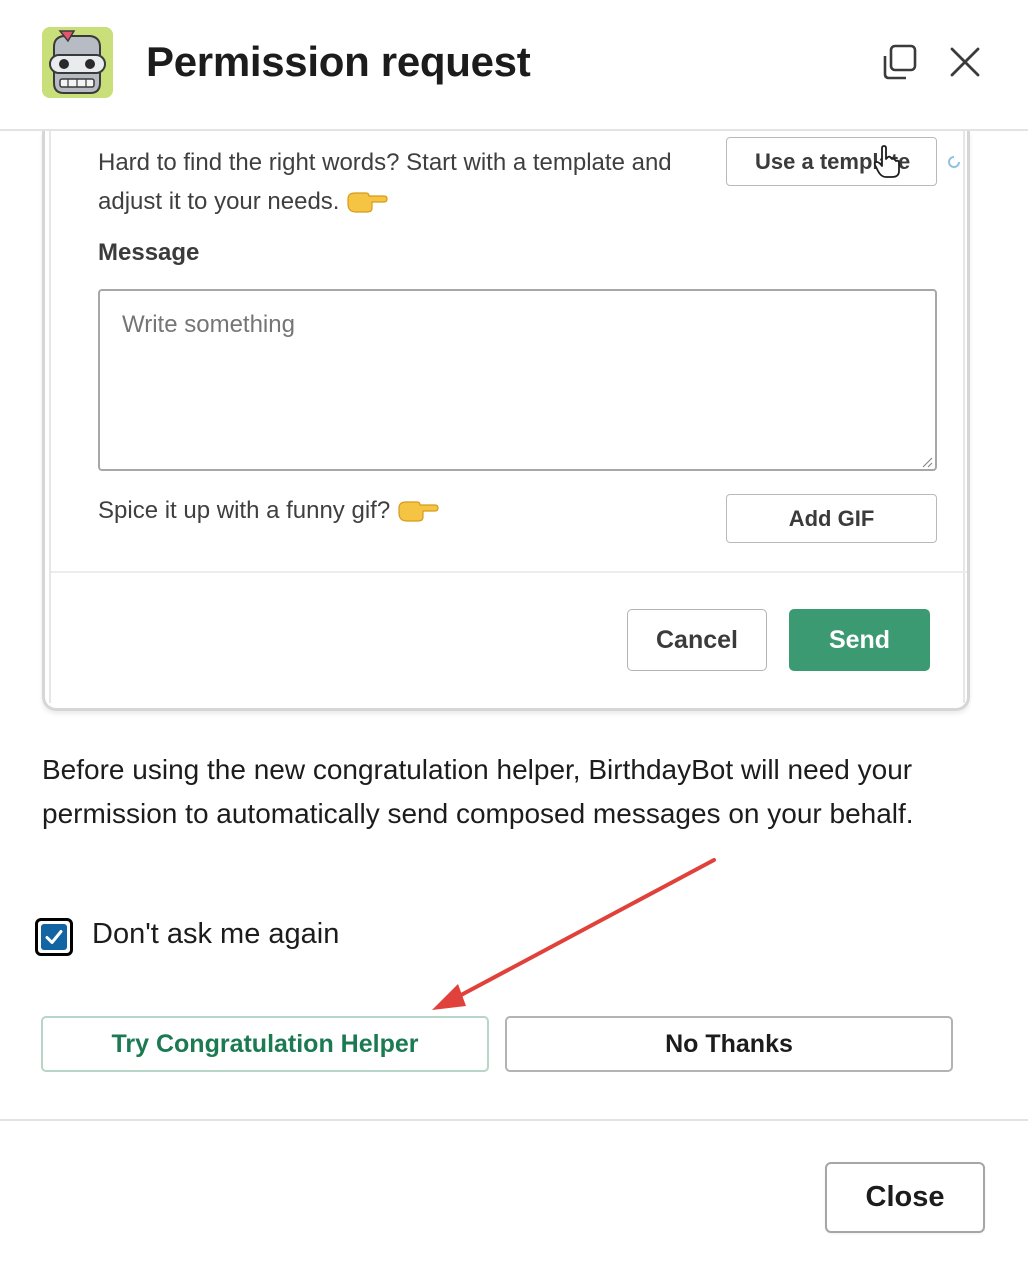 The image size is (1028, 1270). What do you see at coordinates (697, 640) in the screenshot?
I see `cancel-button: Cancel` at bounding box center [697, 640].